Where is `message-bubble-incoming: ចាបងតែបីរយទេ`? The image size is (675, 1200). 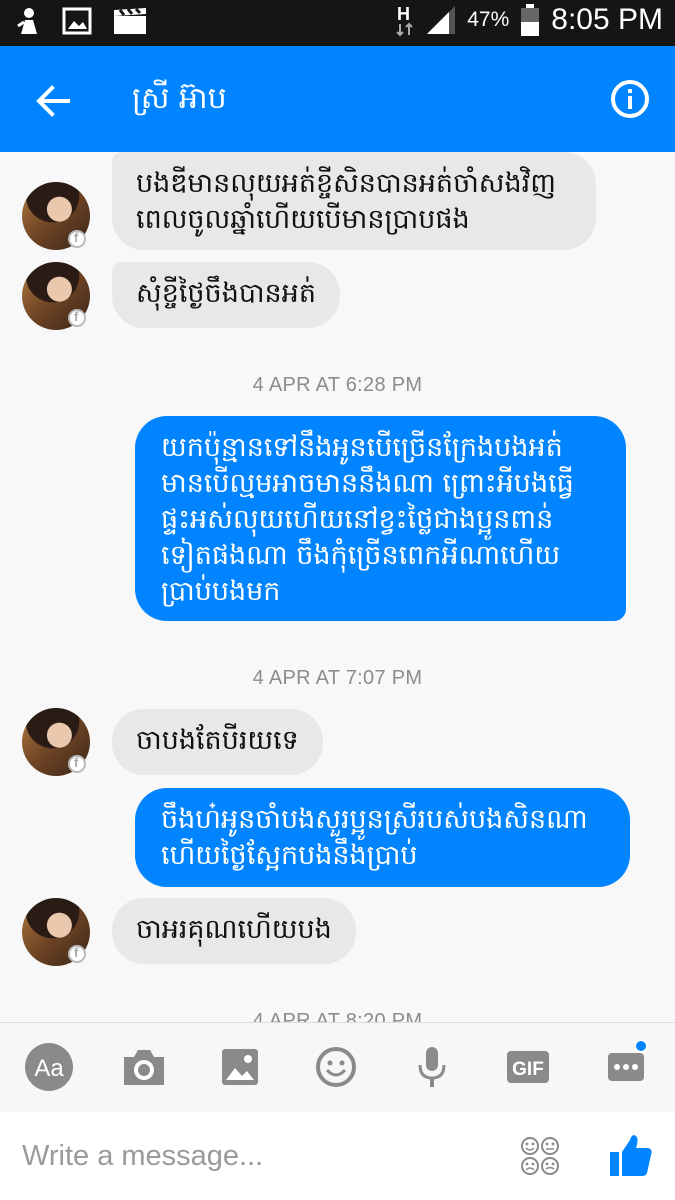
message-bubble-incoming: ចាបងតែបីរយទេ is located at coordinates (217, 742).